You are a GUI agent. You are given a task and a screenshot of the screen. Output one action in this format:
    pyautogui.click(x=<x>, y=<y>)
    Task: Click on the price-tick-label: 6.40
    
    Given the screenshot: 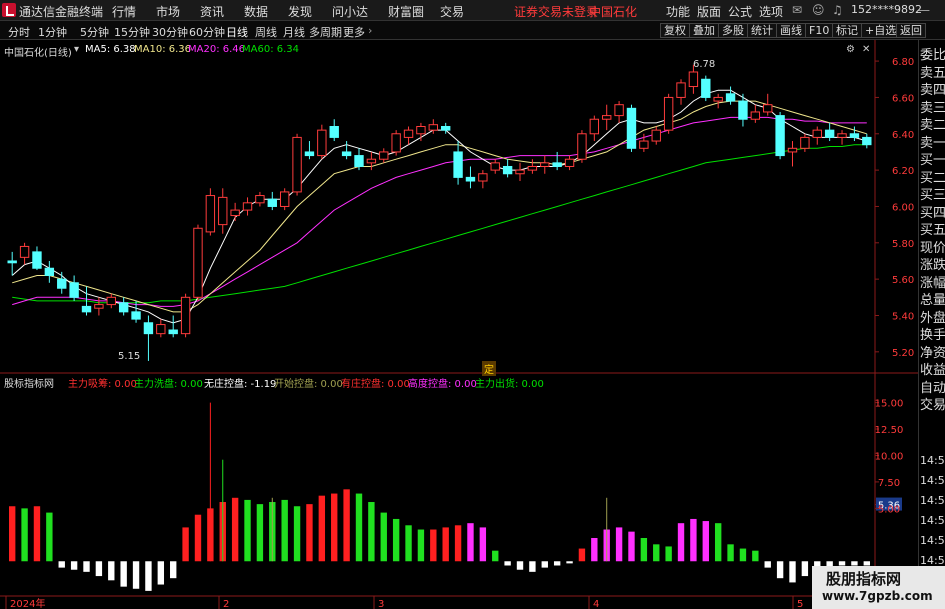 What is the action you would take?
    pyautogui.click(x=903, y=135)
    